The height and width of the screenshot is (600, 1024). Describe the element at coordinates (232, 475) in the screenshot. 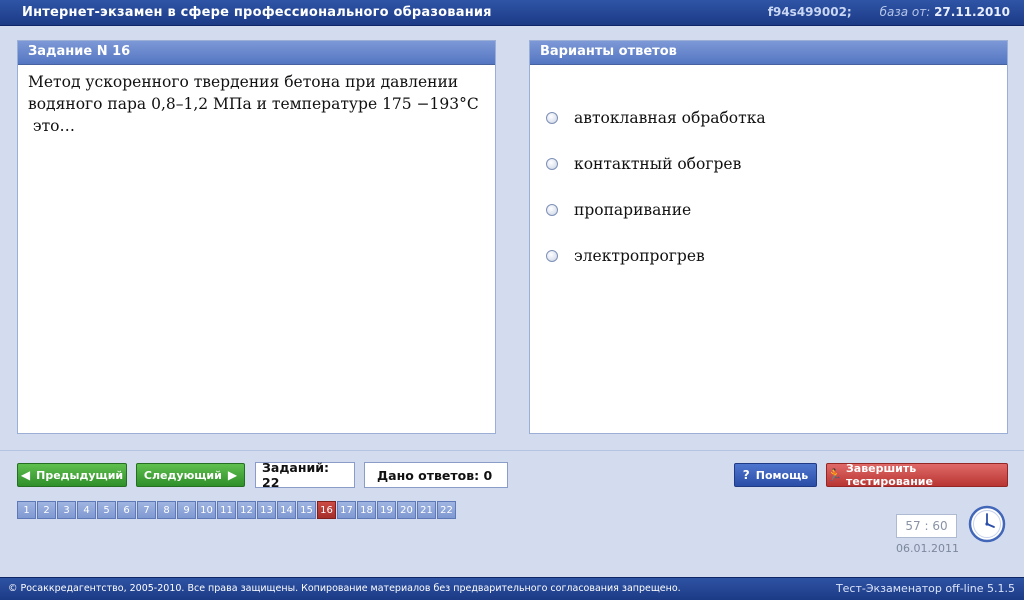

I see `arrow-right-icon: ▶` at that location.